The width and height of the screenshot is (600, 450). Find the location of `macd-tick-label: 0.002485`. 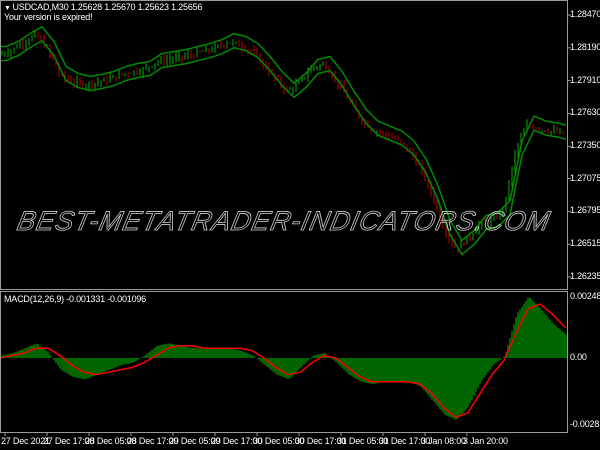

macd-tick-label: 0.002485 is located at coordinates (585, 296).